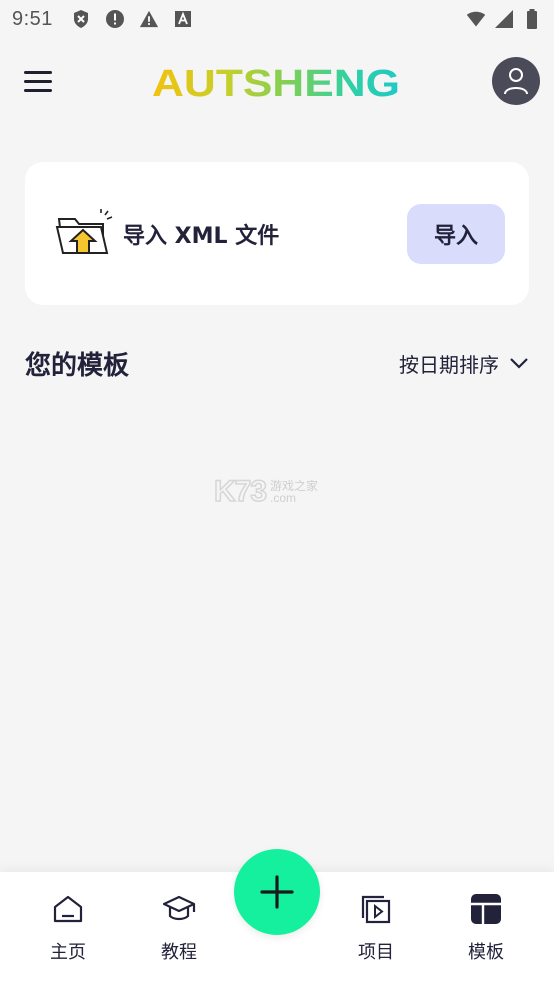 The width and height of the screenshot is (554, 984). I want to click on battery-icon, so click(532, 19).